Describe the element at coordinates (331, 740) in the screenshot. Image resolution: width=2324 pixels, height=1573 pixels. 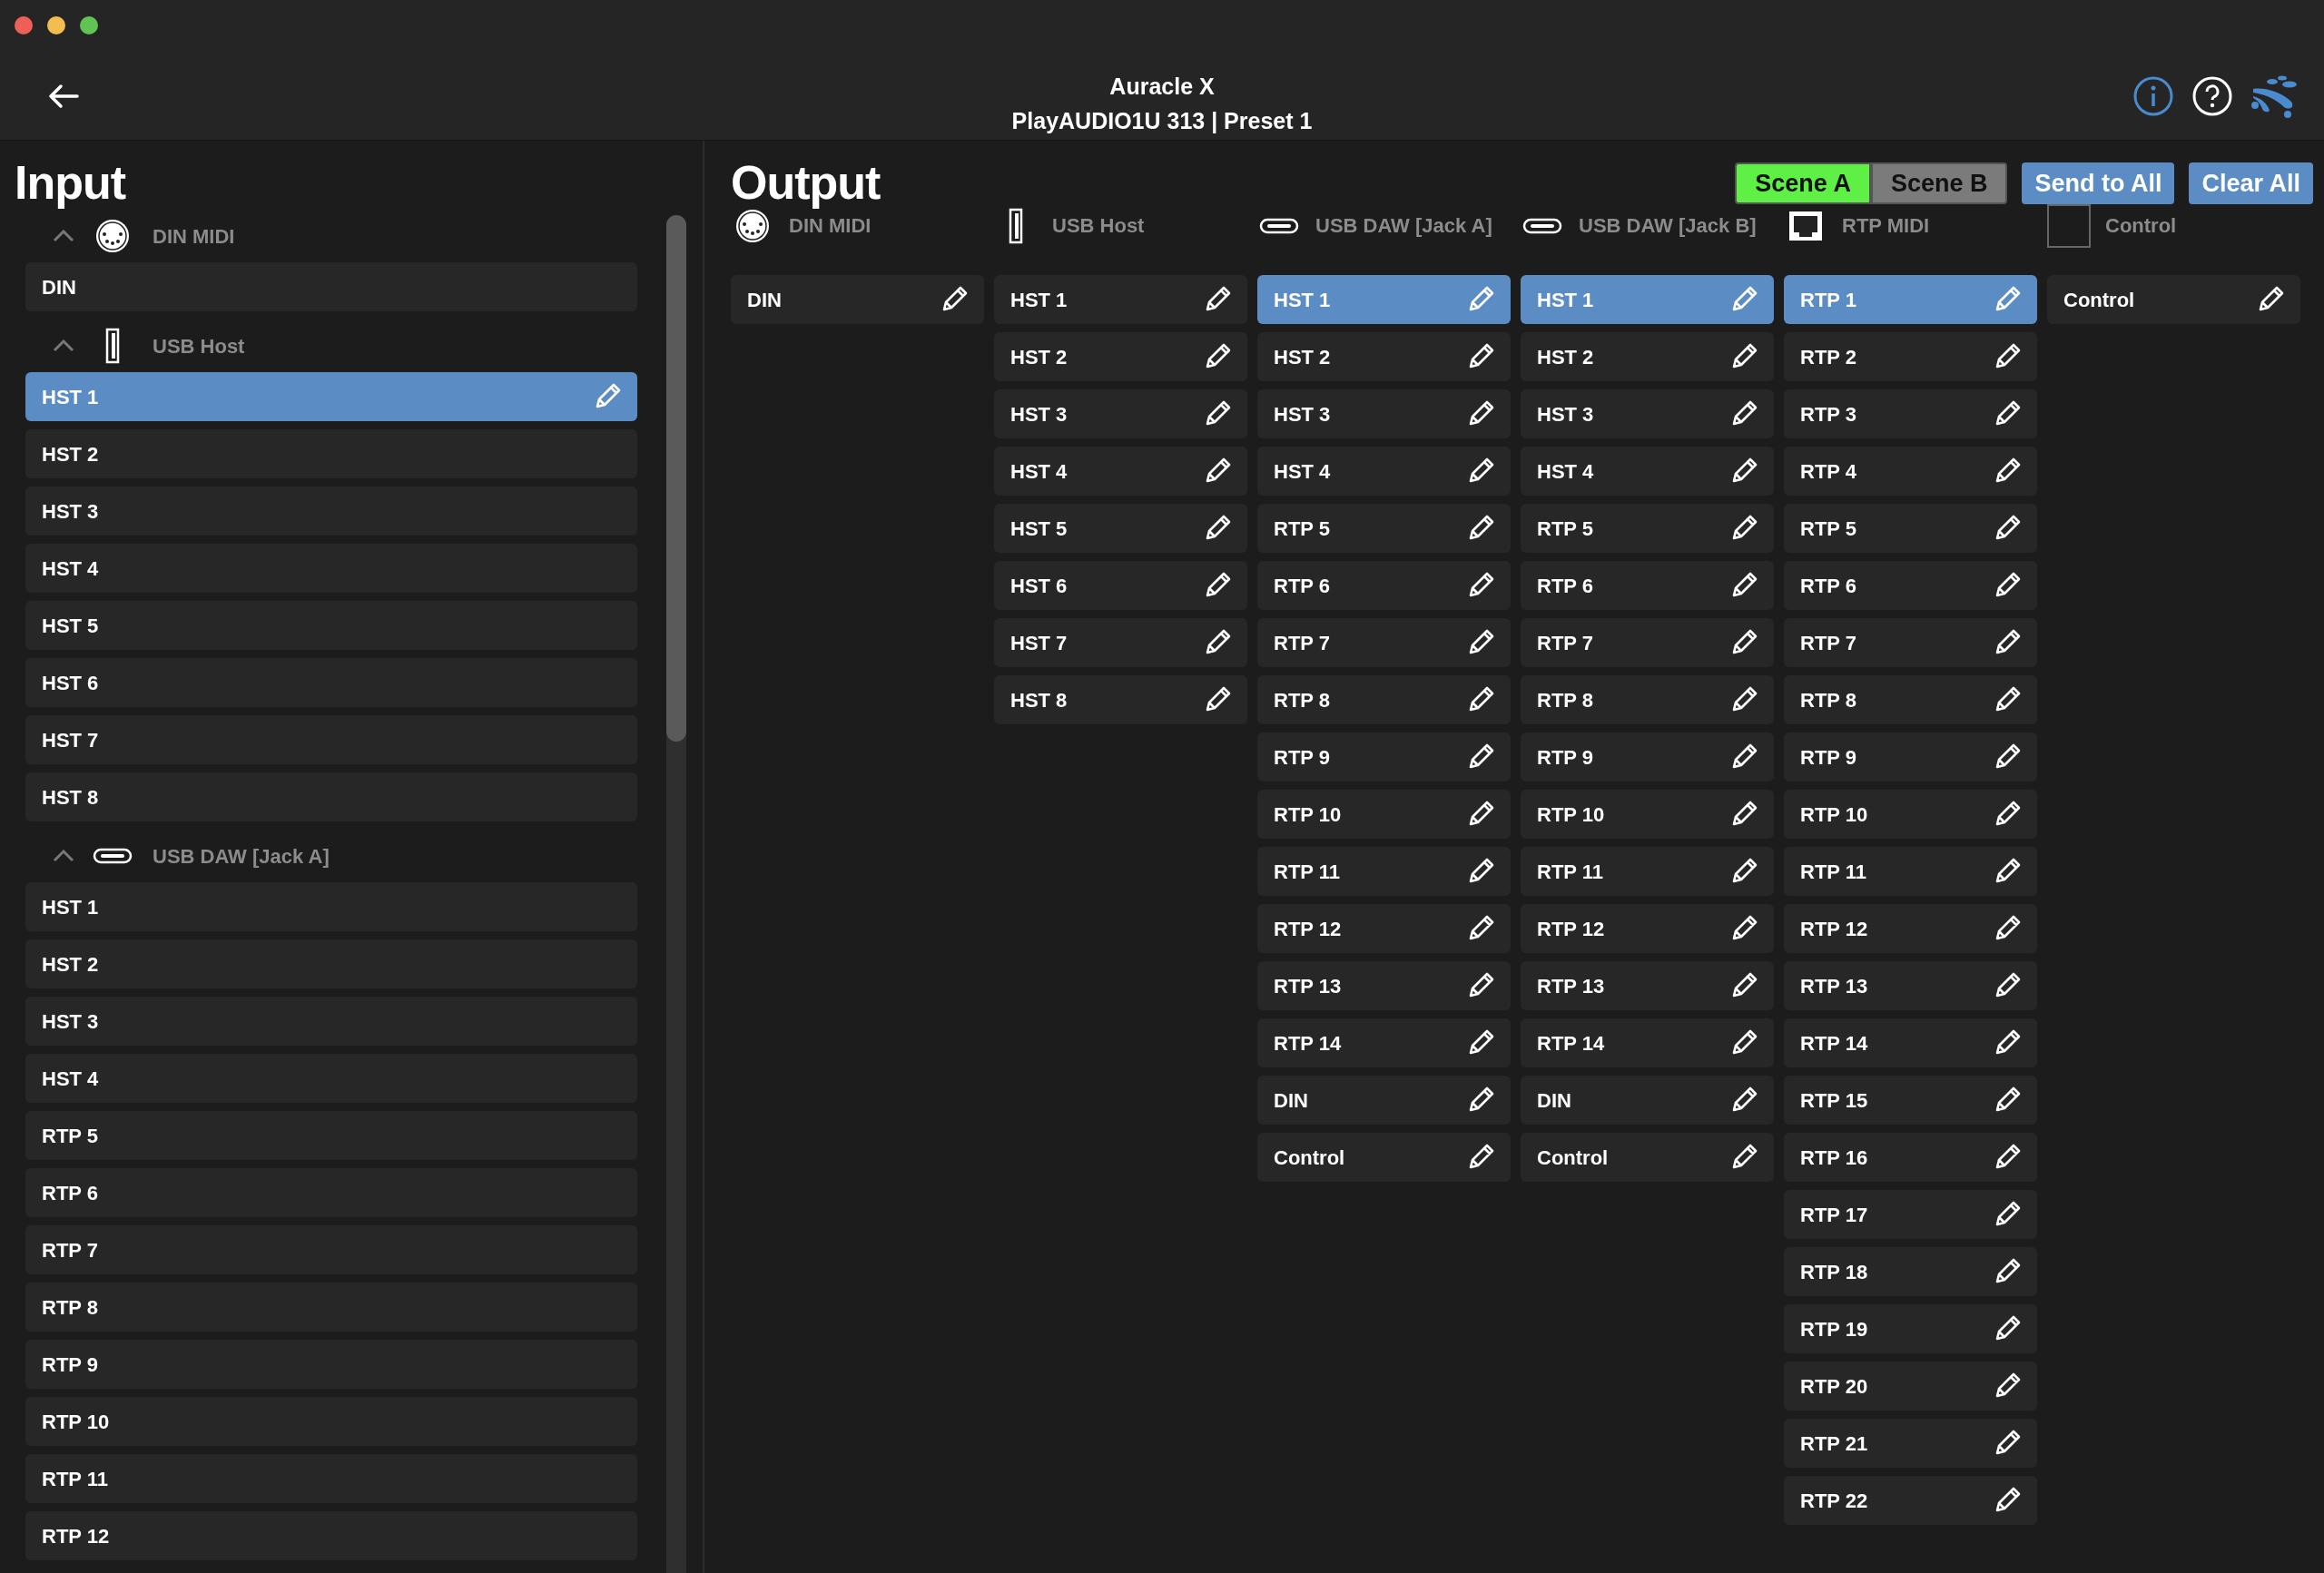
I see `input-item: HST 7` at that location.